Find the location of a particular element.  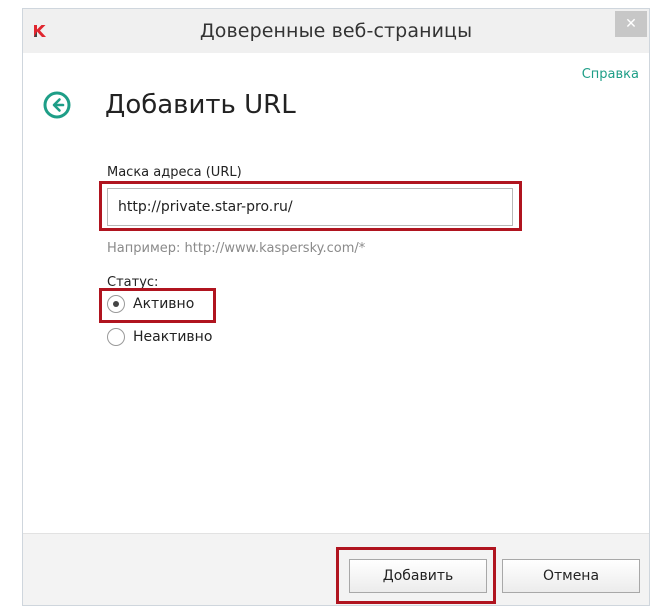

help-link: Справка is located at coordinates (610, 74).